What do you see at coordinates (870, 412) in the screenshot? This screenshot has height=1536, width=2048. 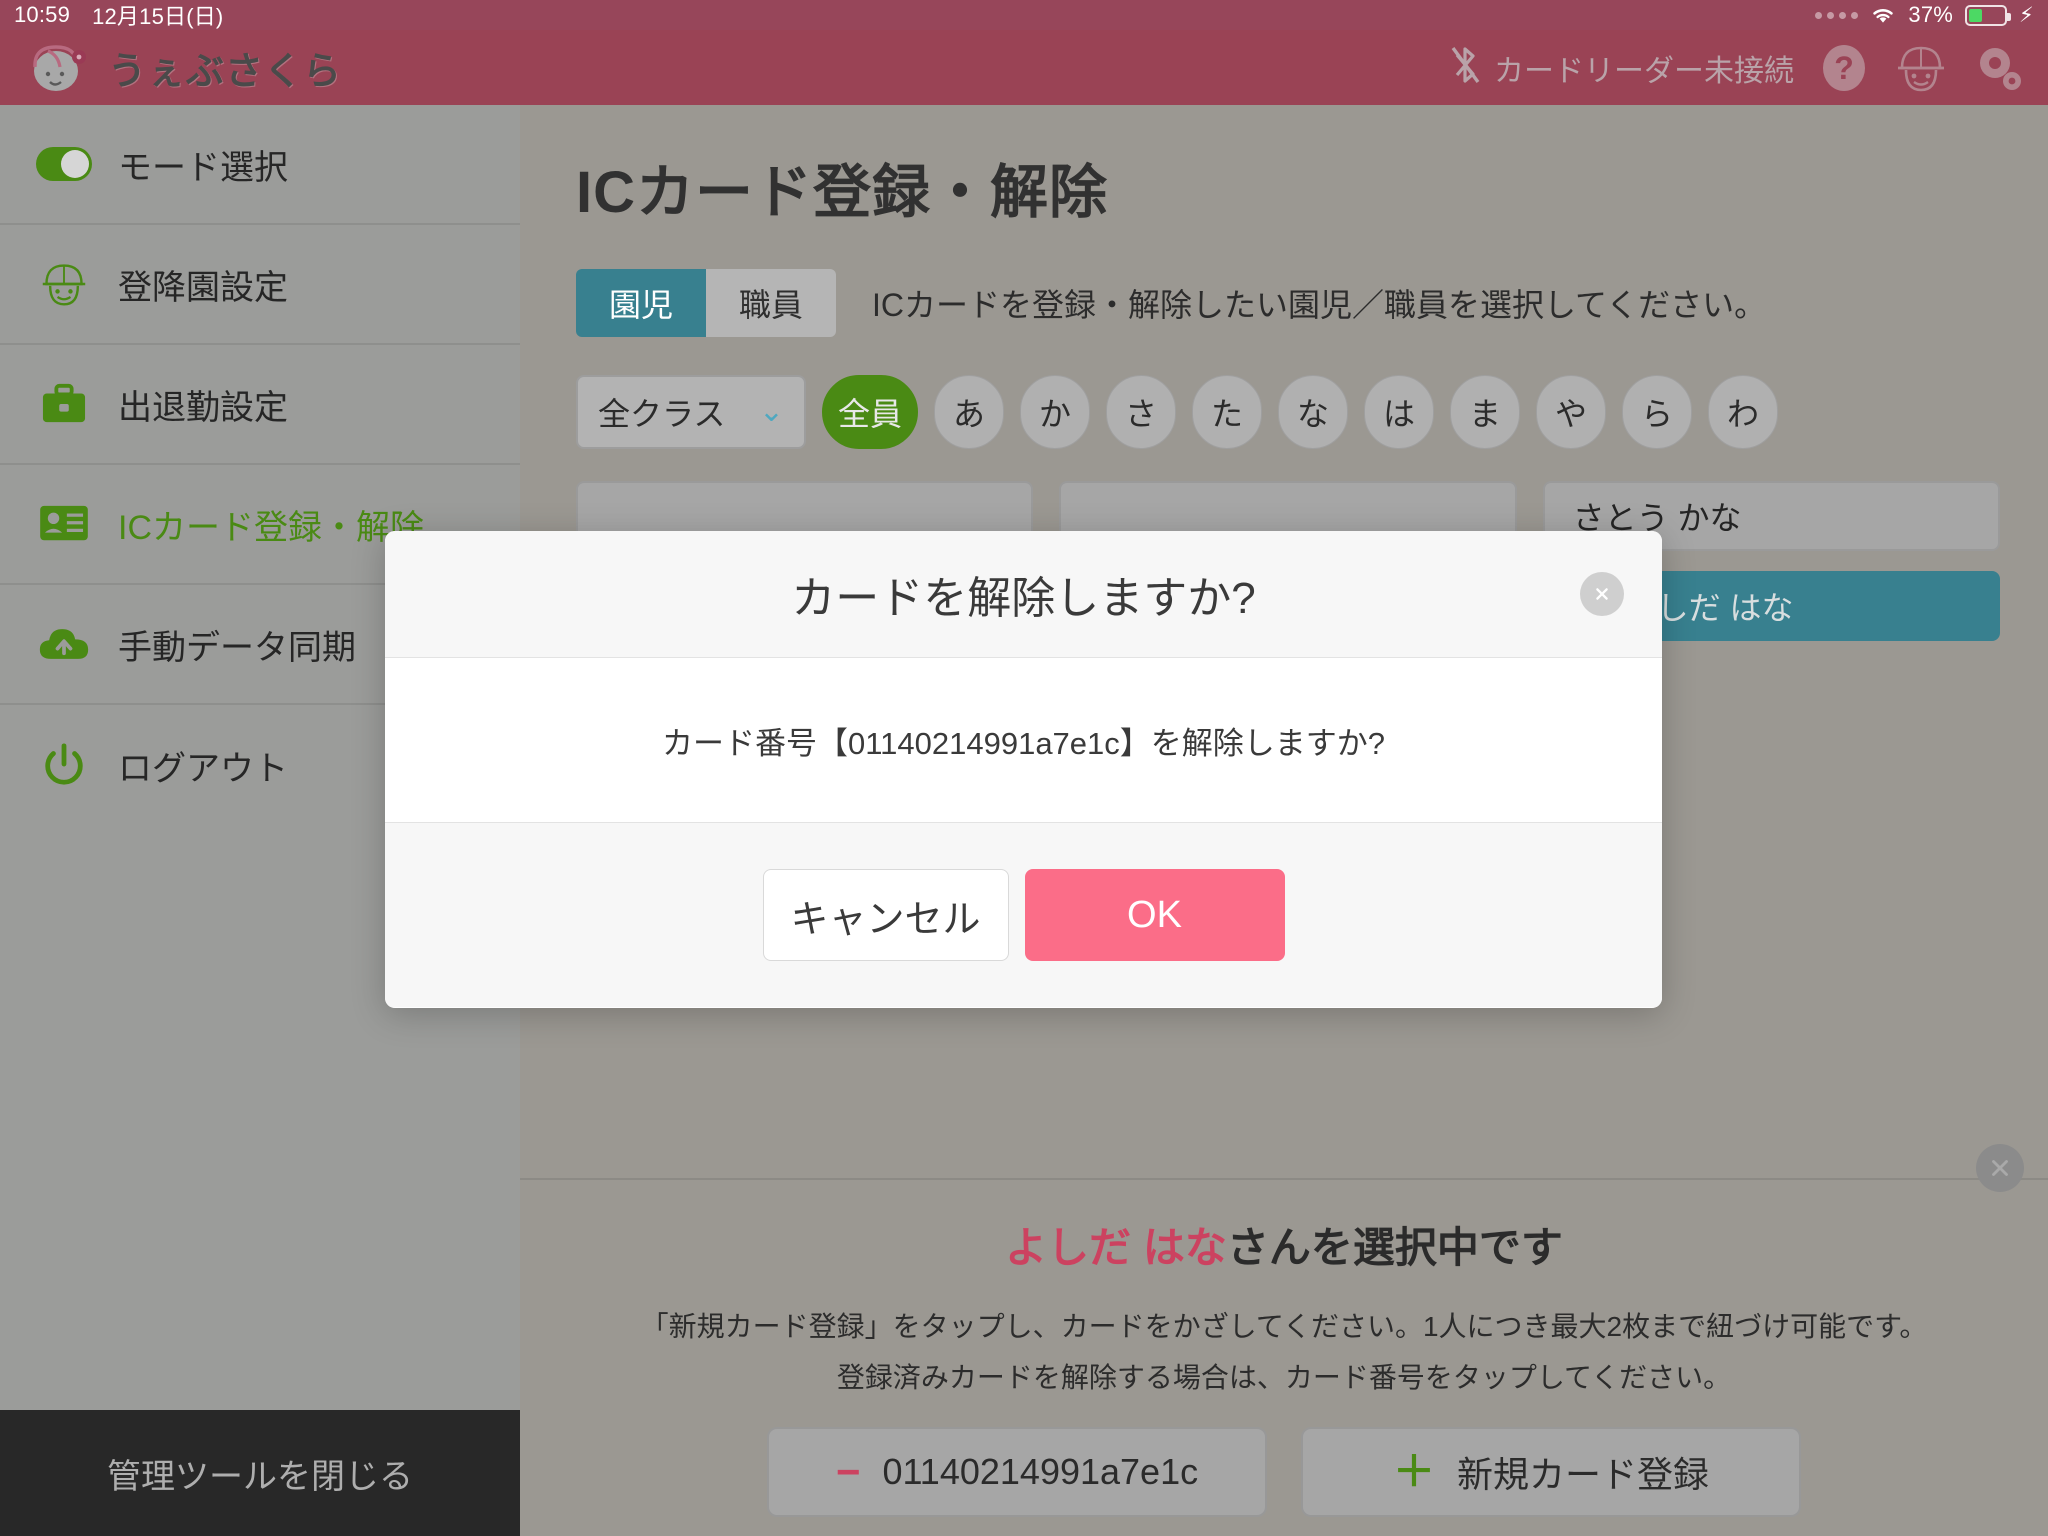 I see `kana-filter-all: 全員` at bounding box center [870, 412].